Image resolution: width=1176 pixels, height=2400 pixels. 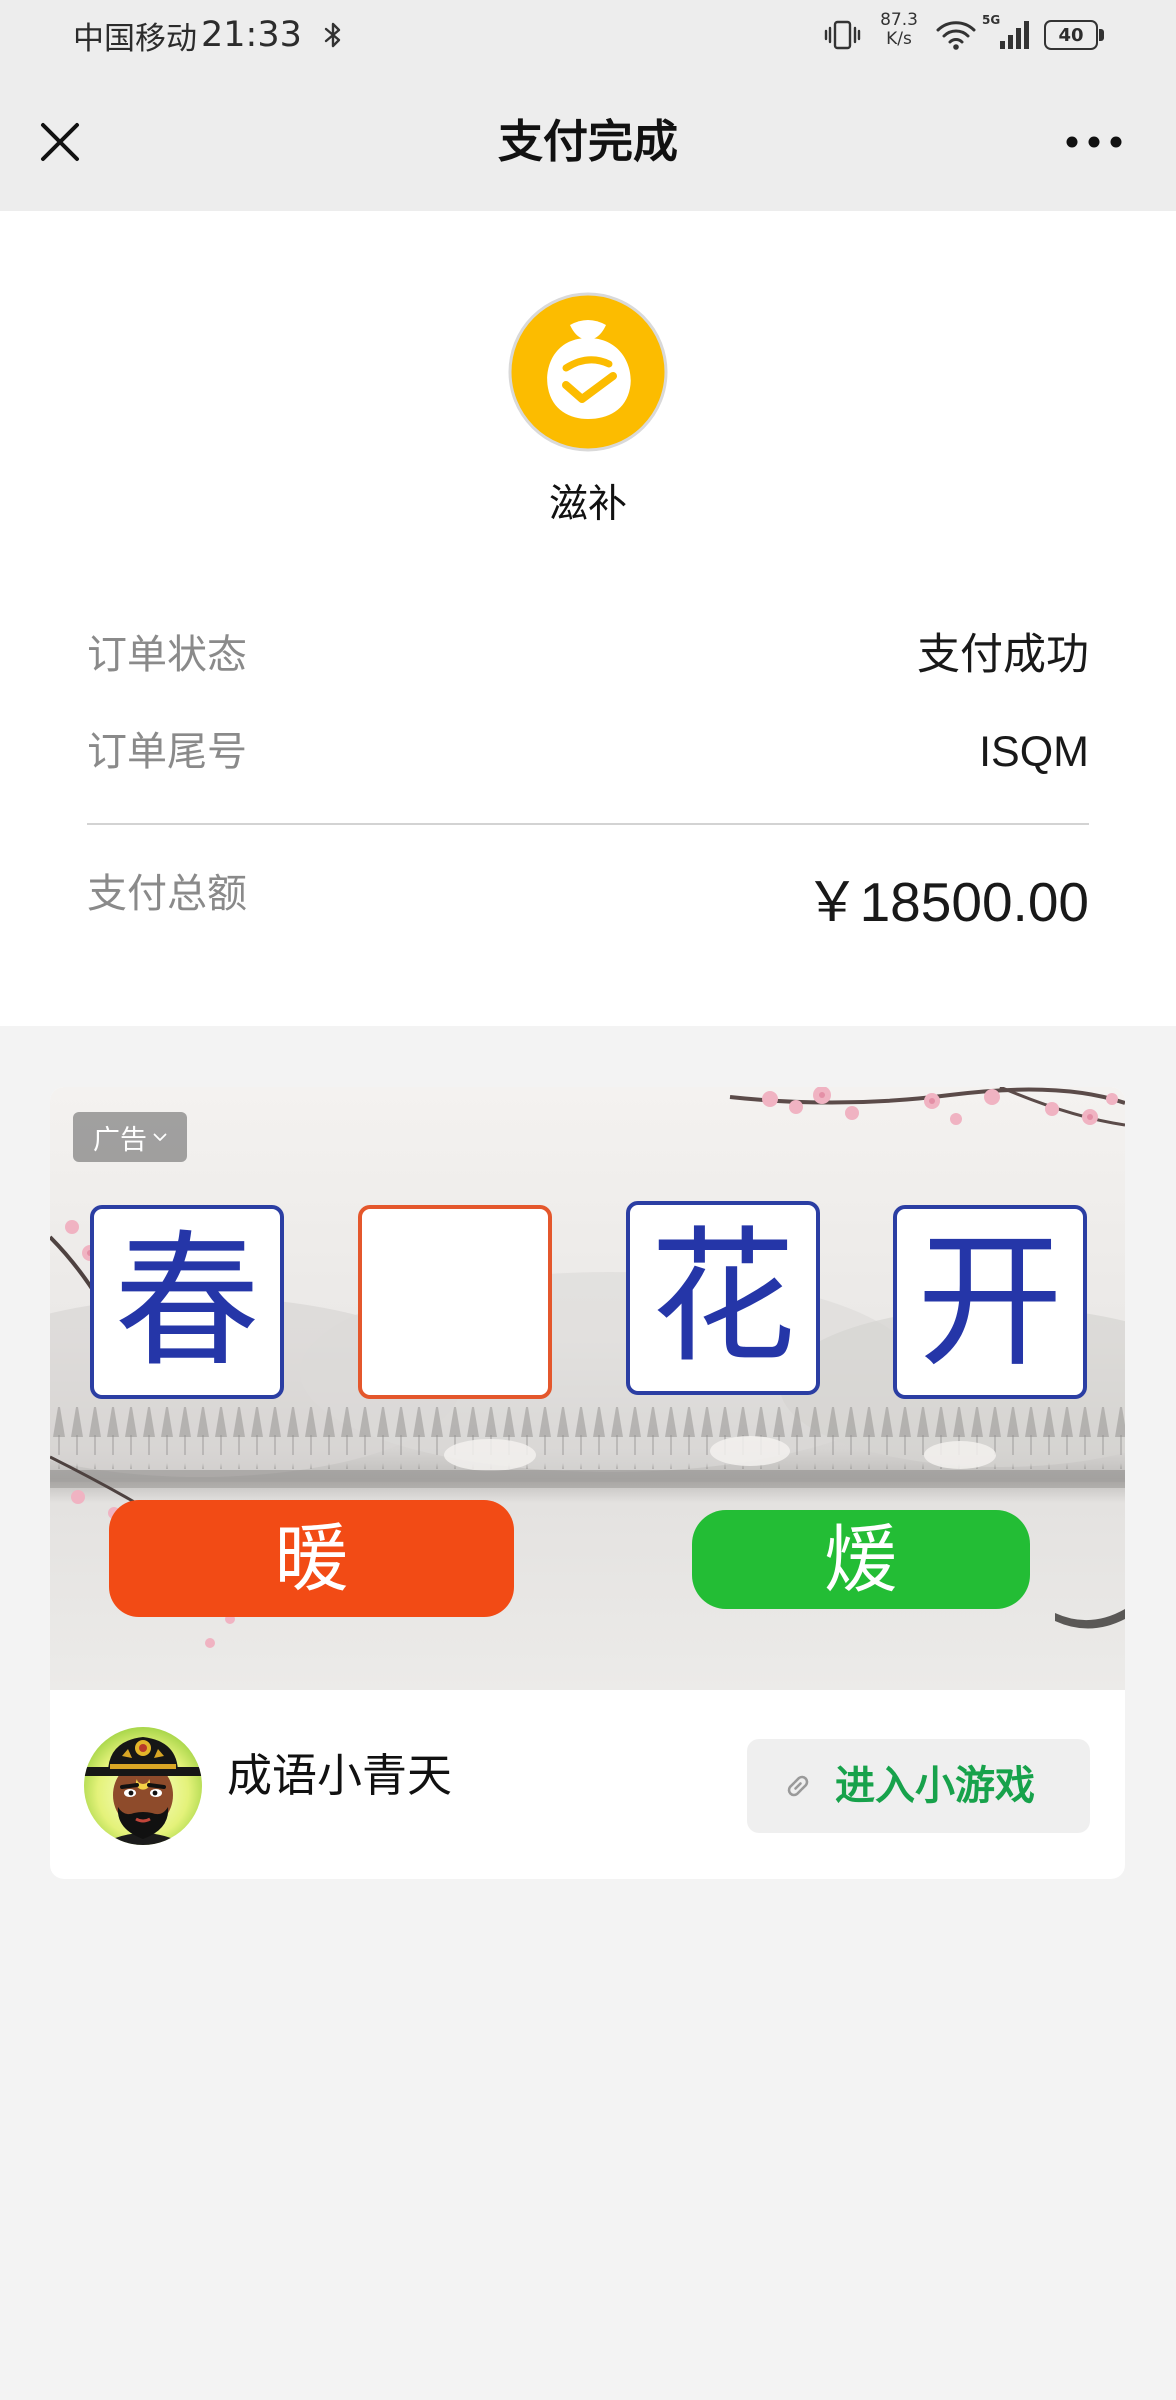 I want to click on ad-tag: 广告, so click(x=130, y=1137).